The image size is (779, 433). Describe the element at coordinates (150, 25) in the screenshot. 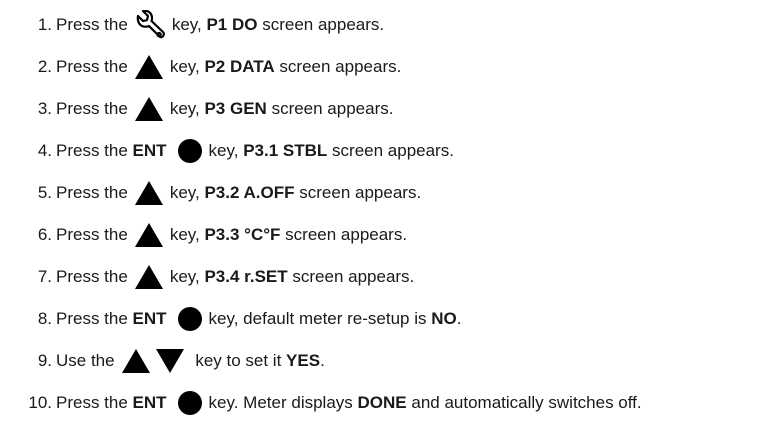

I see `wrench-icon` at that location.